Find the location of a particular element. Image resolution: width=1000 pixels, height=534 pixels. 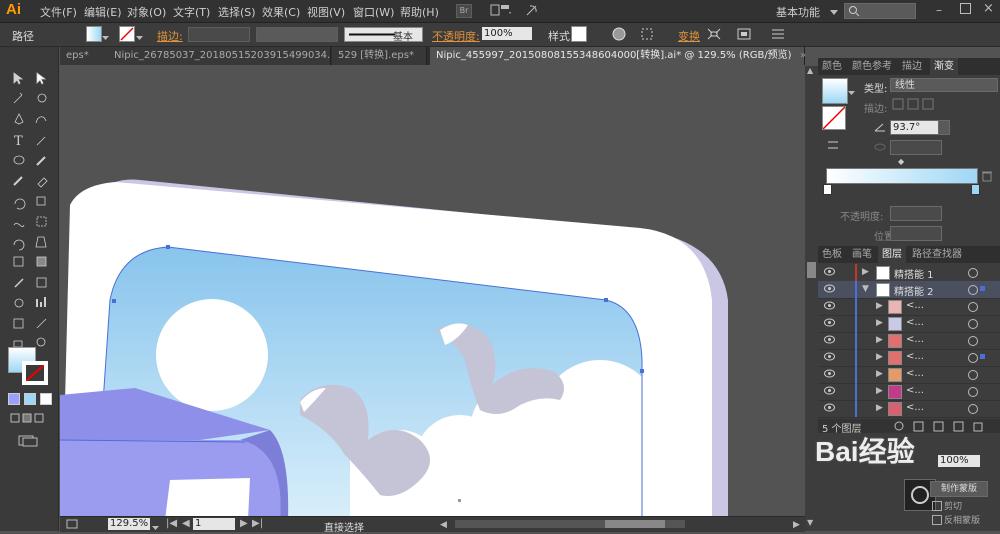

maximize-icon is located at coordinates (965, 8).